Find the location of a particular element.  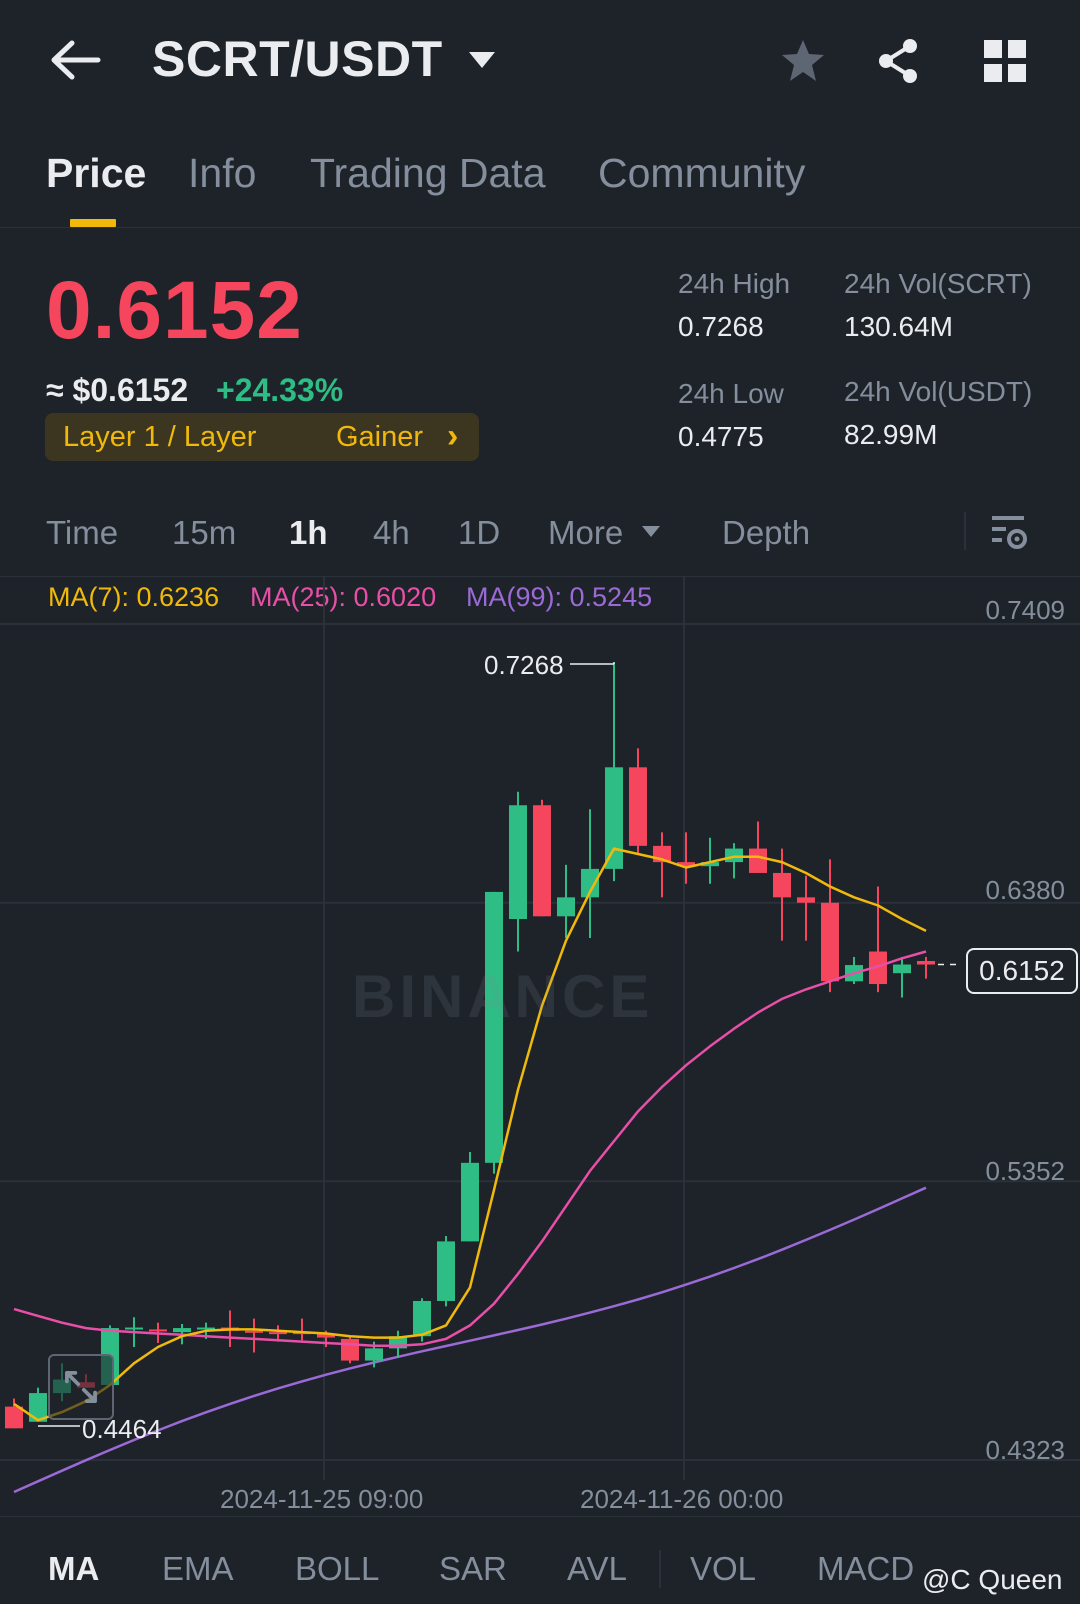

indicator-ma: MA is located at coordinates (73, 1569).